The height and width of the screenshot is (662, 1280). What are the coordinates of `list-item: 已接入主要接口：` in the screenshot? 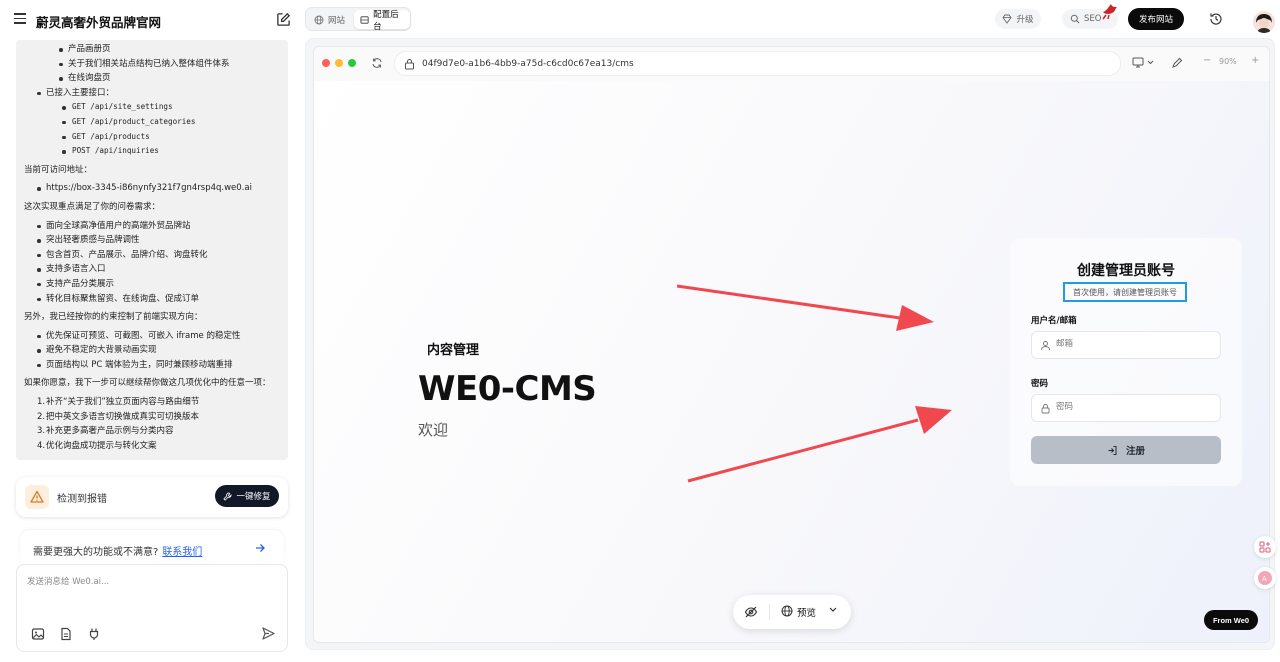 It's located at (152, 93).